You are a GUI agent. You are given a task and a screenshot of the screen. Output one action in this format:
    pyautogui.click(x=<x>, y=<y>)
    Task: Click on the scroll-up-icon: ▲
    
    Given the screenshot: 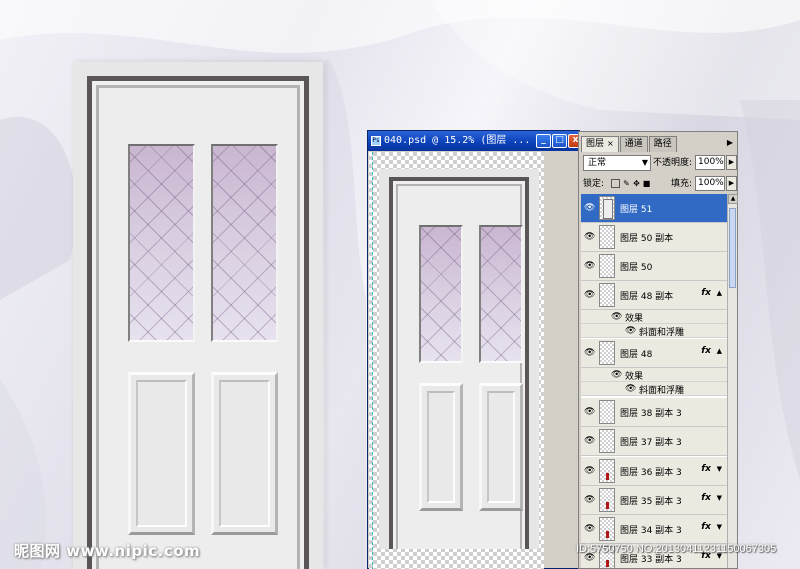 What is the action you would take?
    pyautogui.click(x=733, y=199)
    